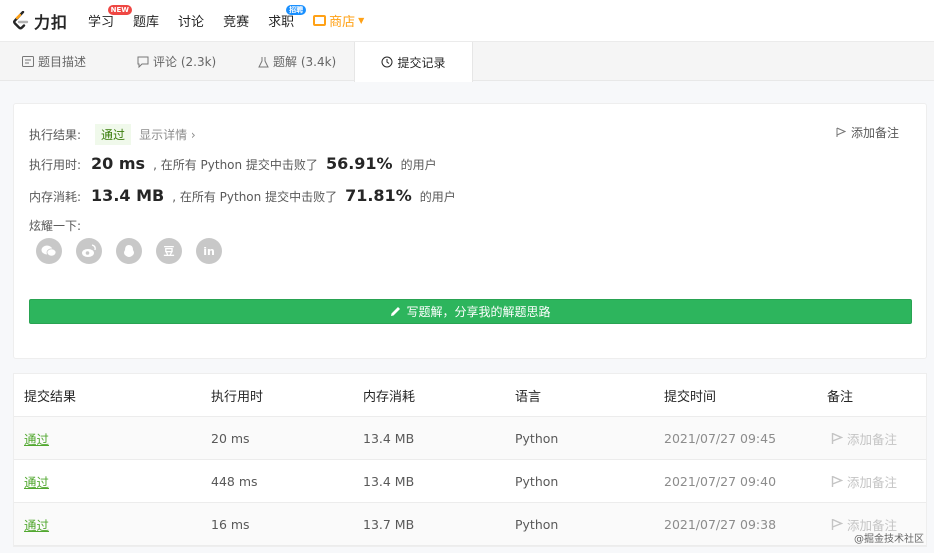 This screenshot has height=553, width=934. Describe the element at coordinates (389, 524) in the screenshot. I see `memory-cell: 13.7 MB` at that location.